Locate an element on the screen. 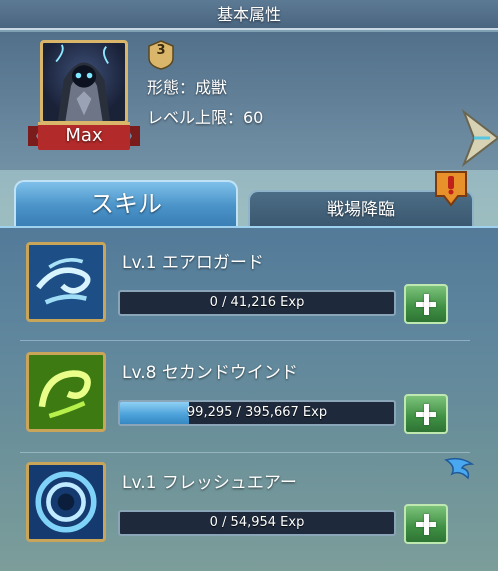 The width and height of the screenshot is (498, 571). exp-bar: 0 / 41,216 Exp is located at coordinates (257, 303).